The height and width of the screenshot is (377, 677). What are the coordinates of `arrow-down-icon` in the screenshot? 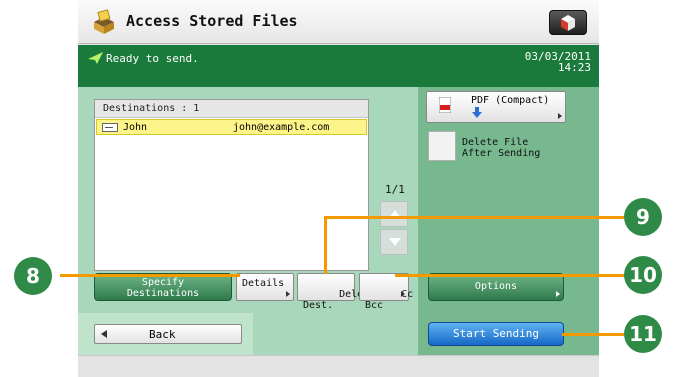 It's located at (395, 242).